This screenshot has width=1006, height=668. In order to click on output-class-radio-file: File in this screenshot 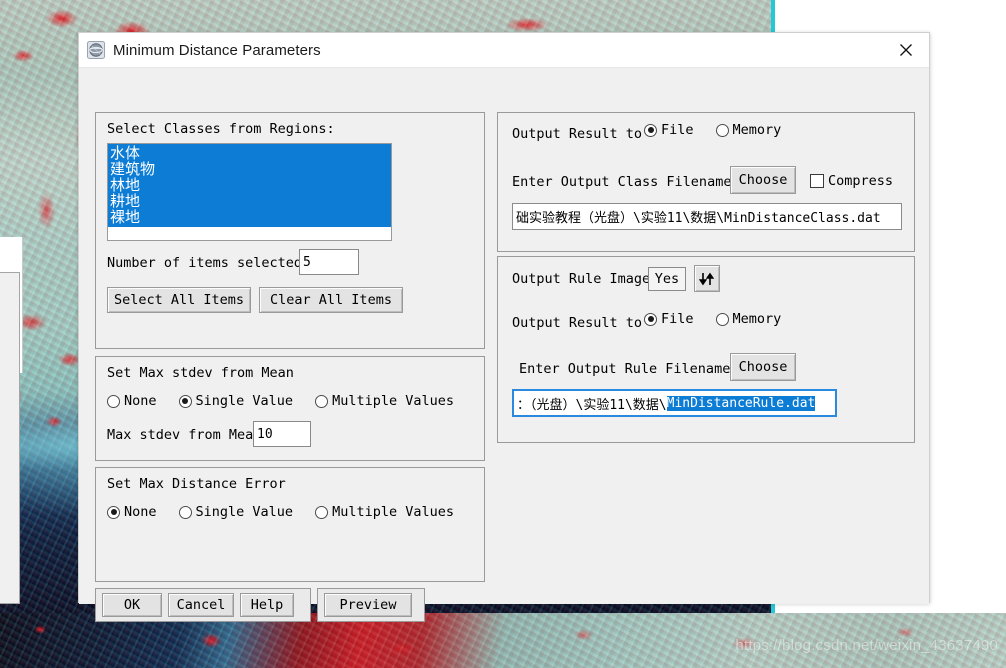, I will do `click(669, 130)`.